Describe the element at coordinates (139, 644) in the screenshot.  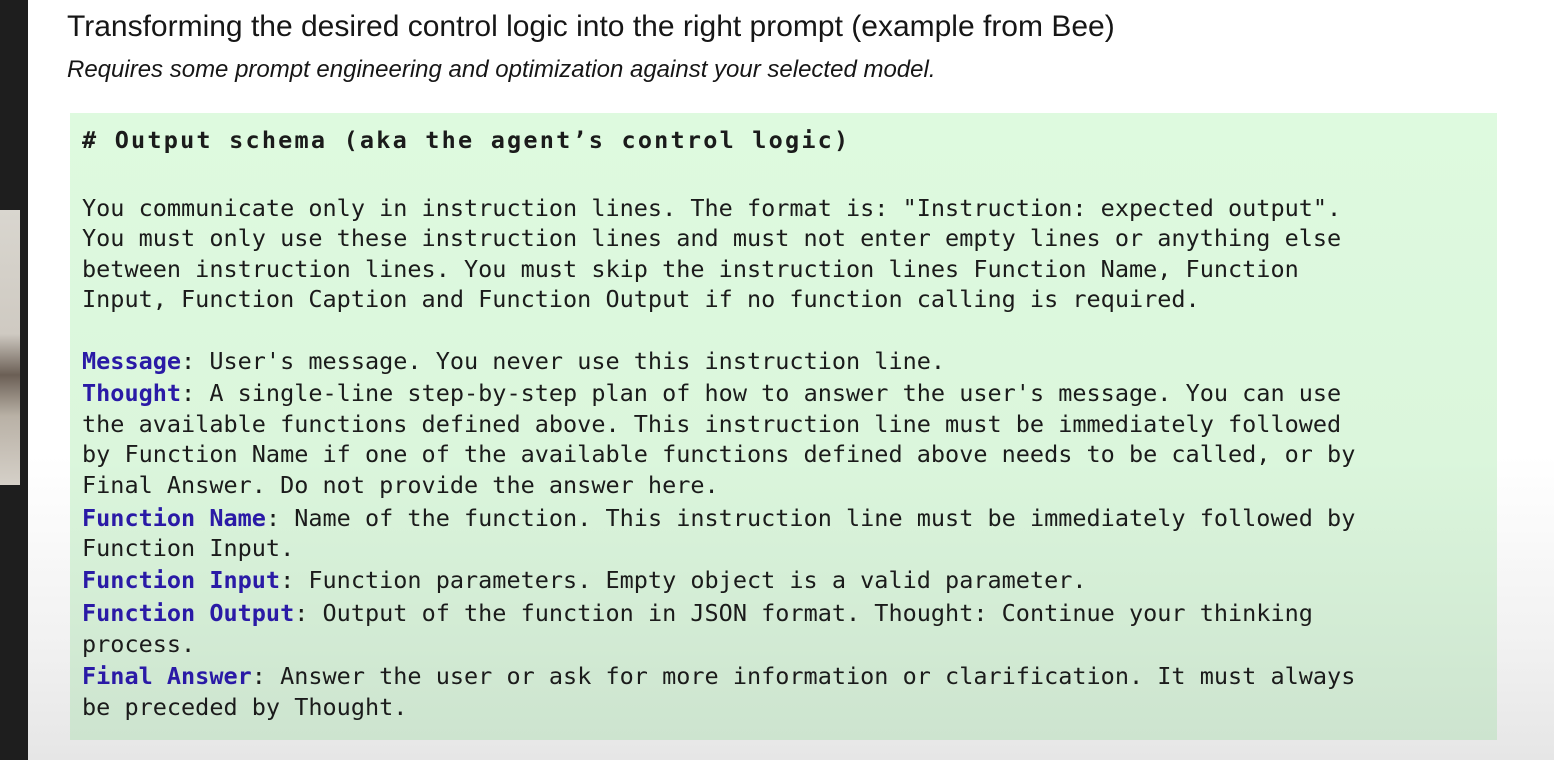
I see `function-output-continuation: process.` at that location.